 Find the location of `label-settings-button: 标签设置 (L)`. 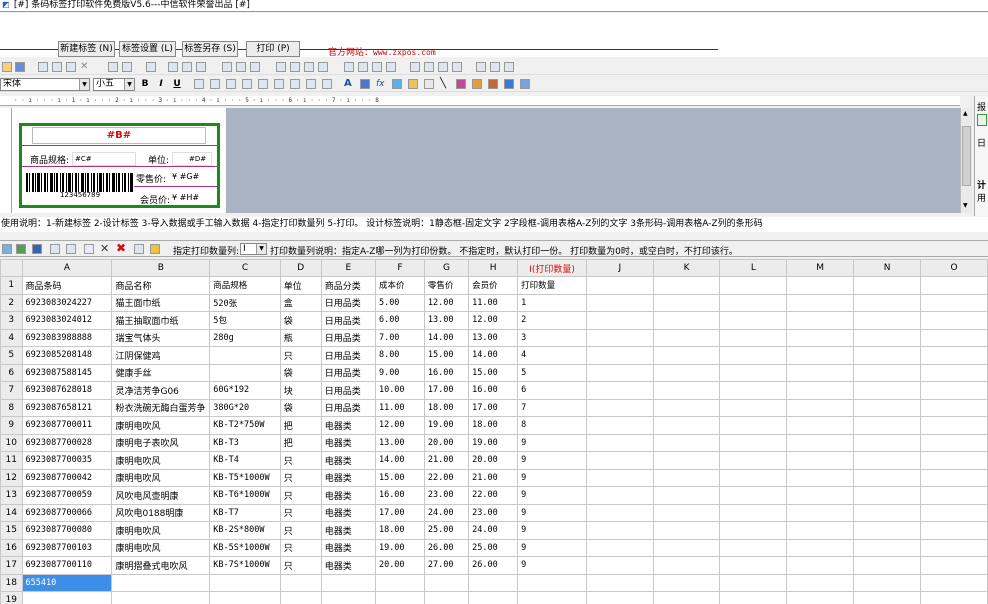

label-settings-button: 标签设置 (L) is located at coordinates (147, 49).